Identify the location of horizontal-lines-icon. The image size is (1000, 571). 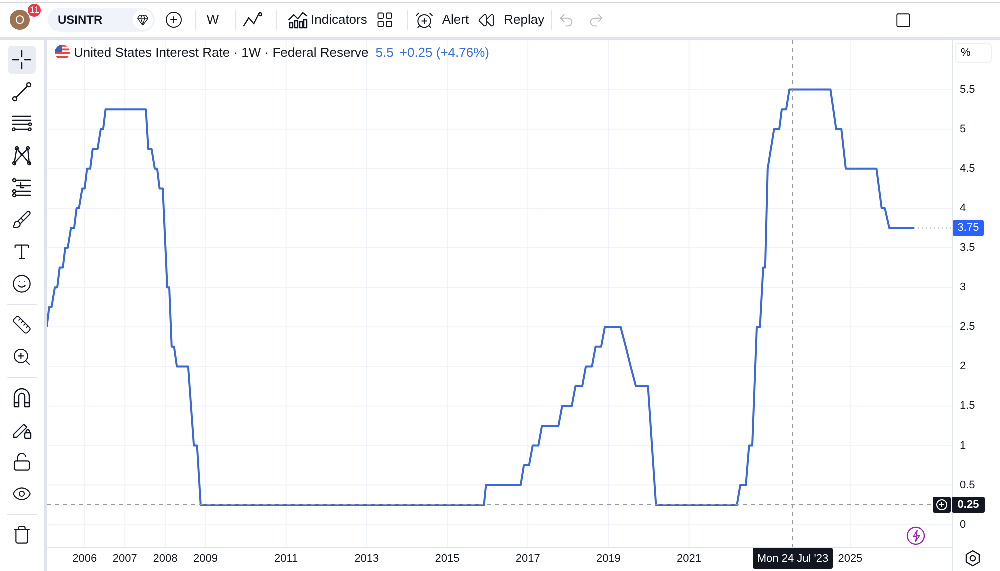
(22, 124).